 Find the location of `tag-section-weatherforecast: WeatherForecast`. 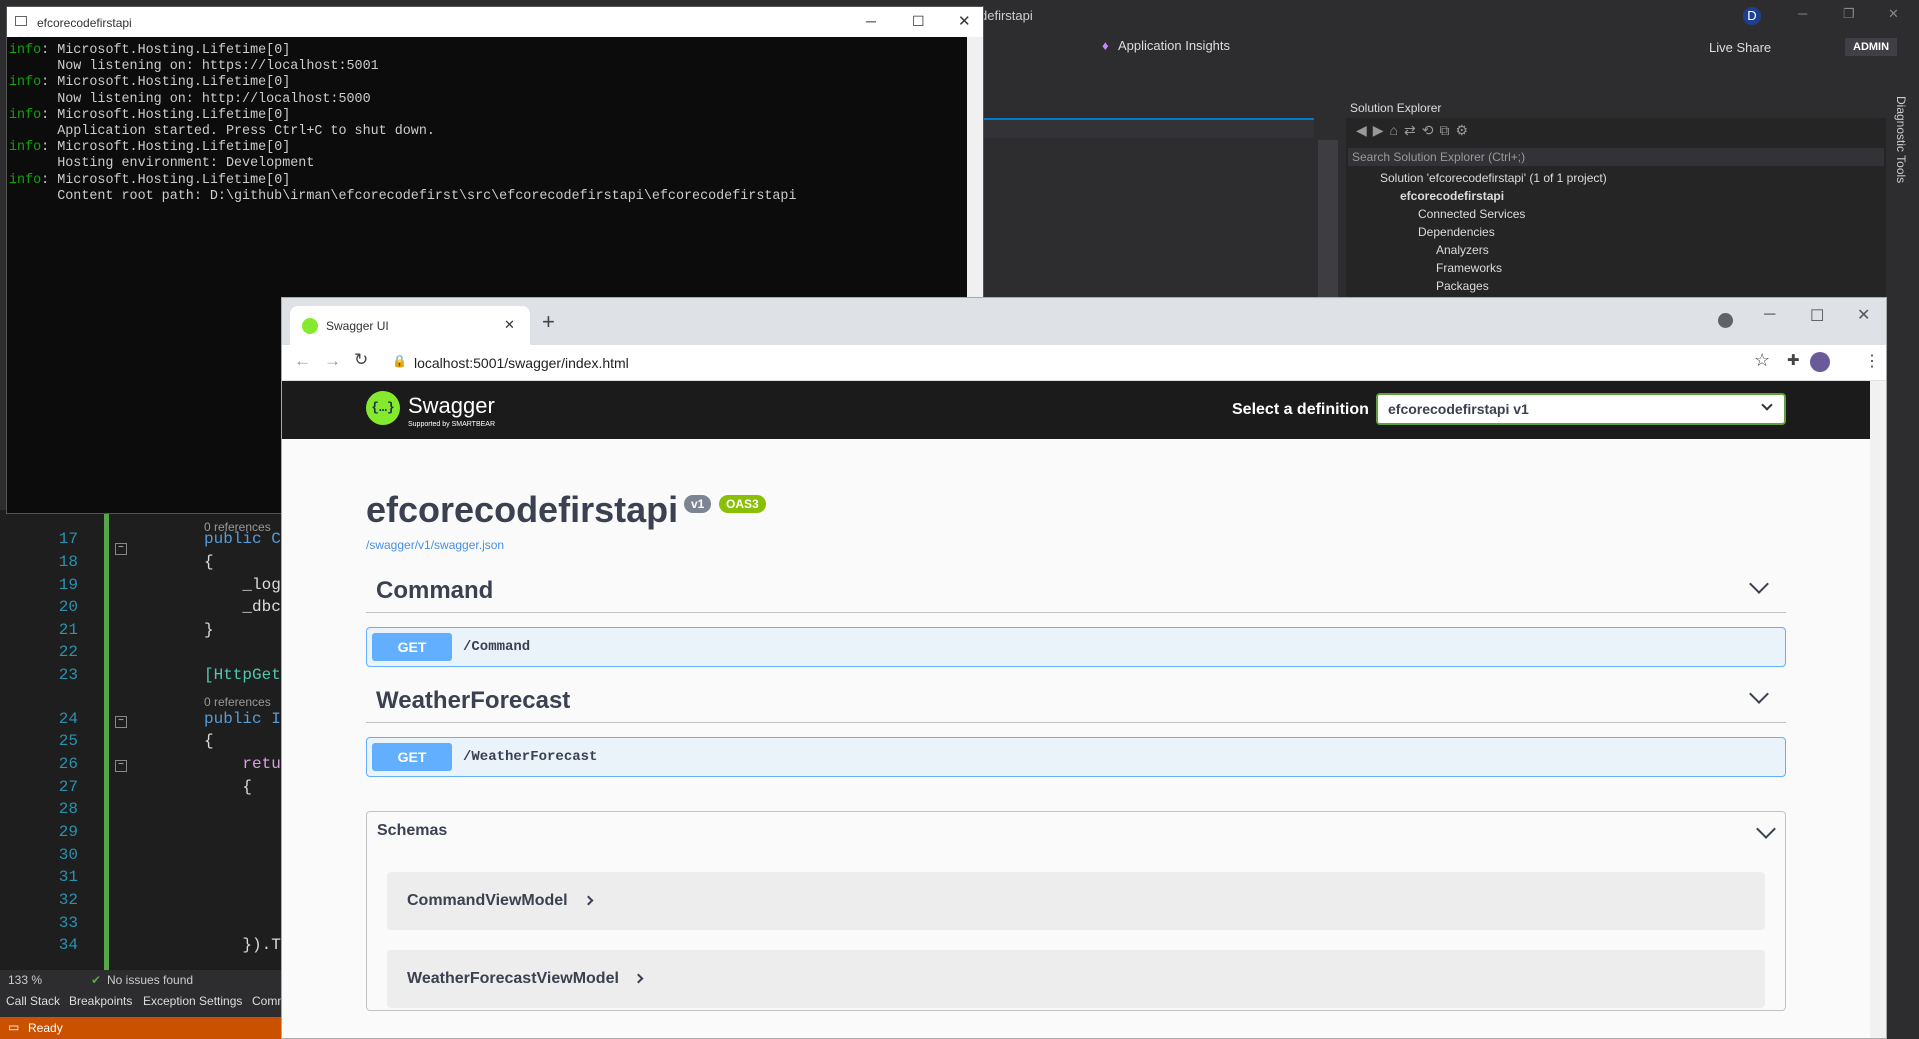

tag-section-weatherforecast: WeatherForecast is located at coordinates (1076, 700).